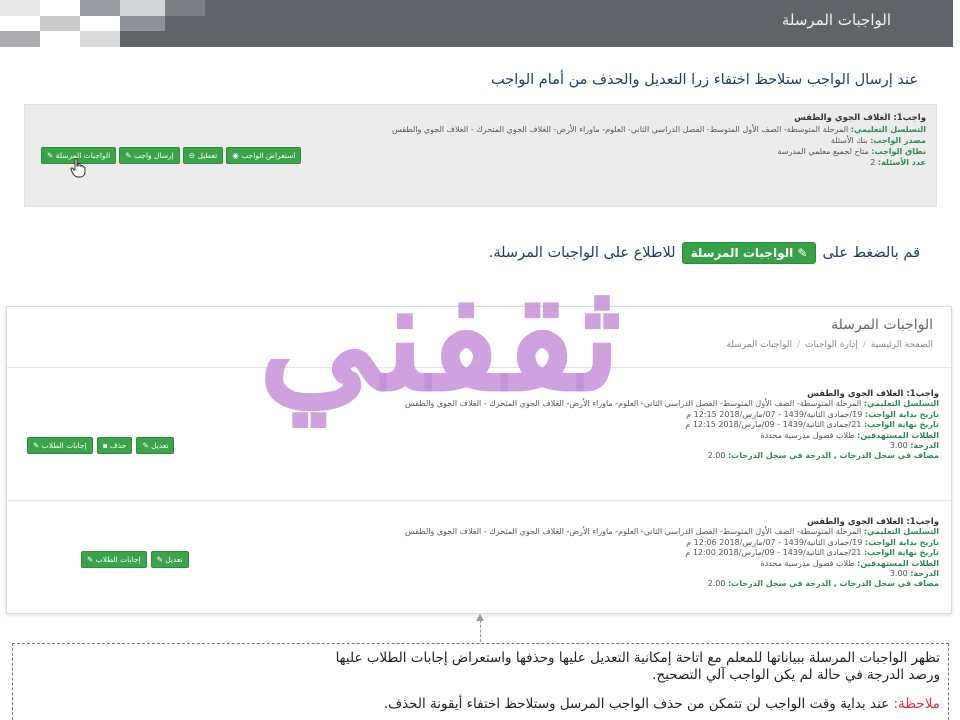  Describe the element at coordinates (264, 155) in the screenshot. I see `view-homework-button: ◉ استعراض الواجب` at that location.